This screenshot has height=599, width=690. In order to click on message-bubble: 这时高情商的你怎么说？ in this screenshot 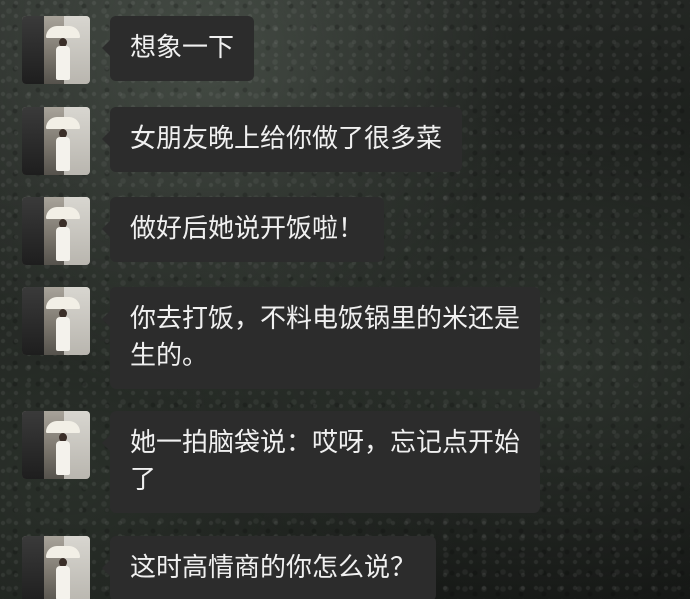, I will do `click(269, 567)`.